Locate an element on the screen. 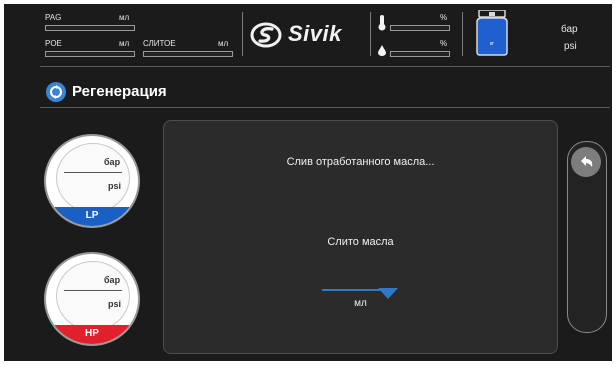  drained-oil-label: Слито масла is located at coordinates (360, 242).